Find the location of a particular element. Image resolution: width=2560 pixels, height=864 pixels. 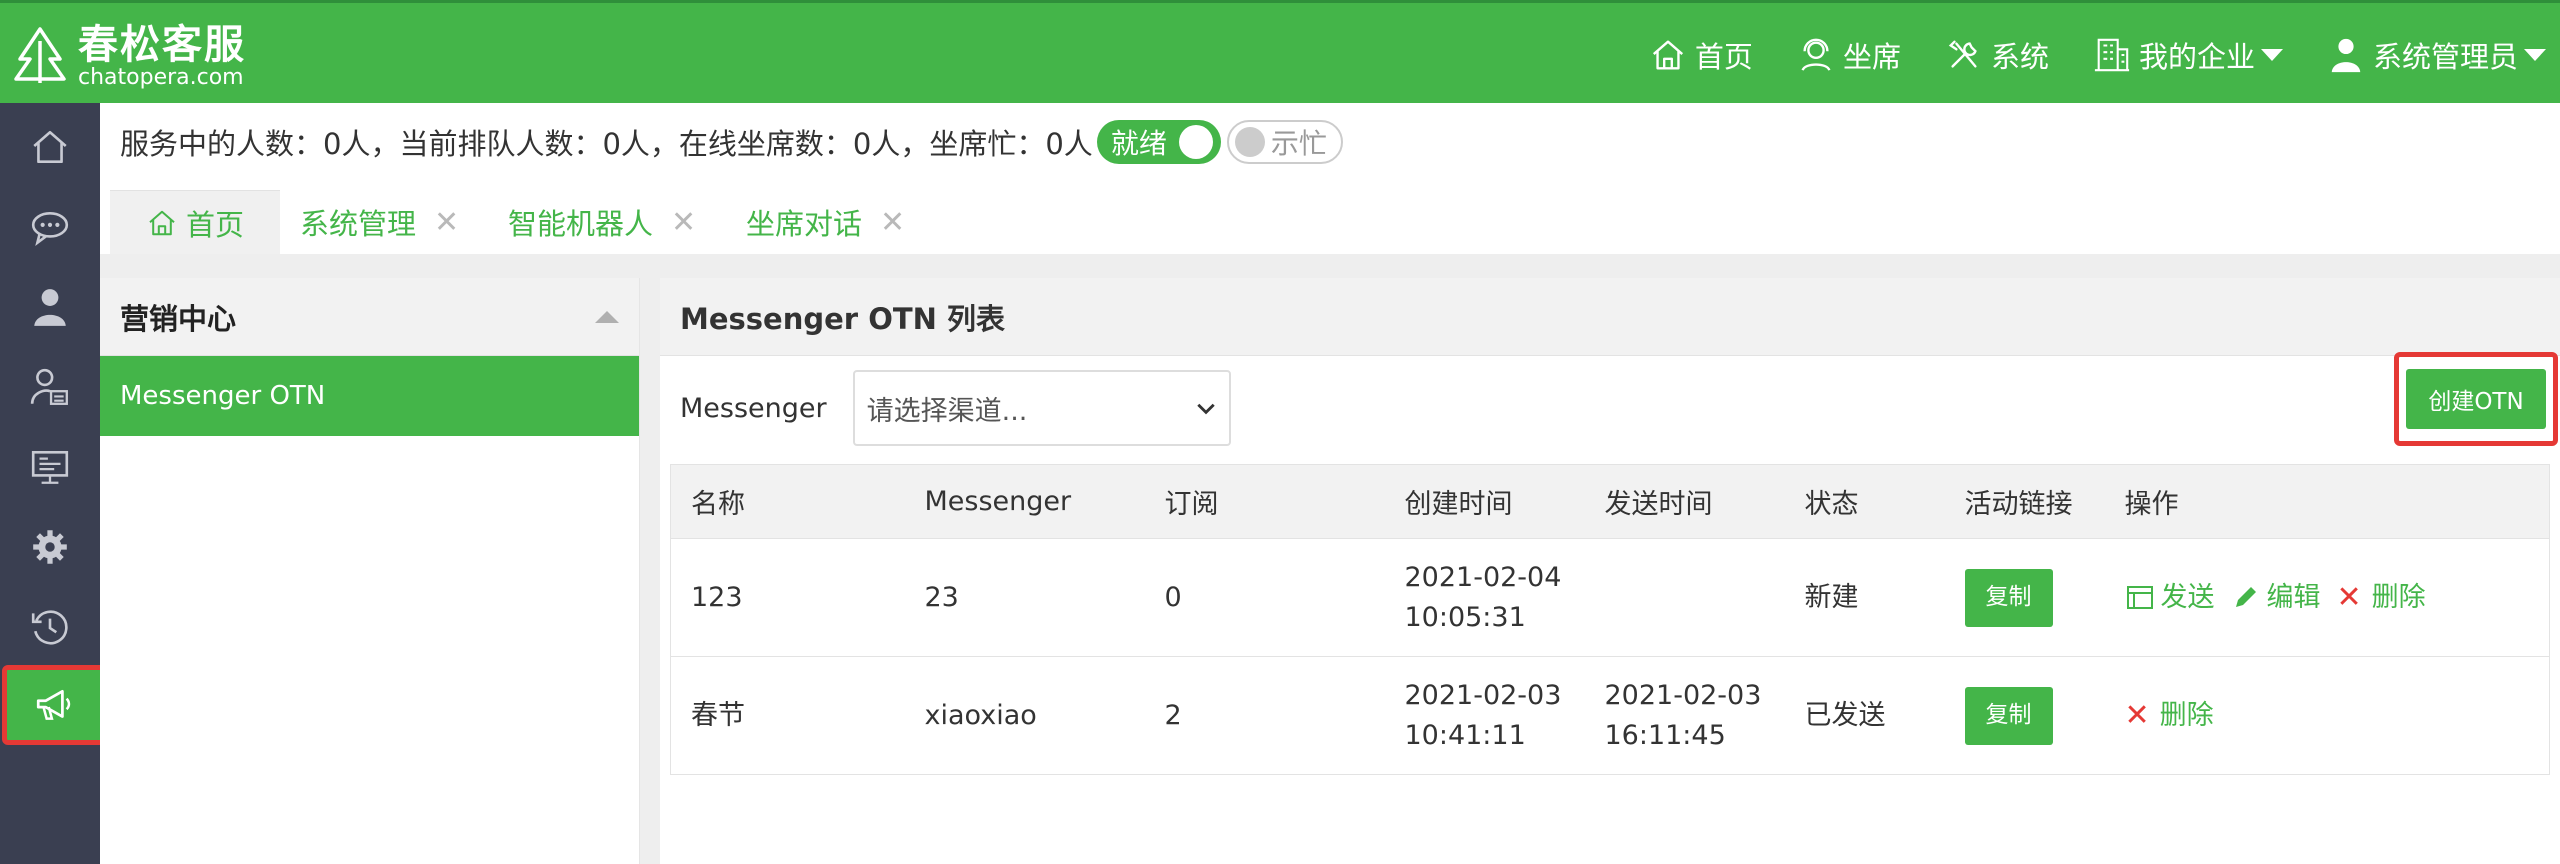

sidebar-item-chat is located at coordinates (50, 227).